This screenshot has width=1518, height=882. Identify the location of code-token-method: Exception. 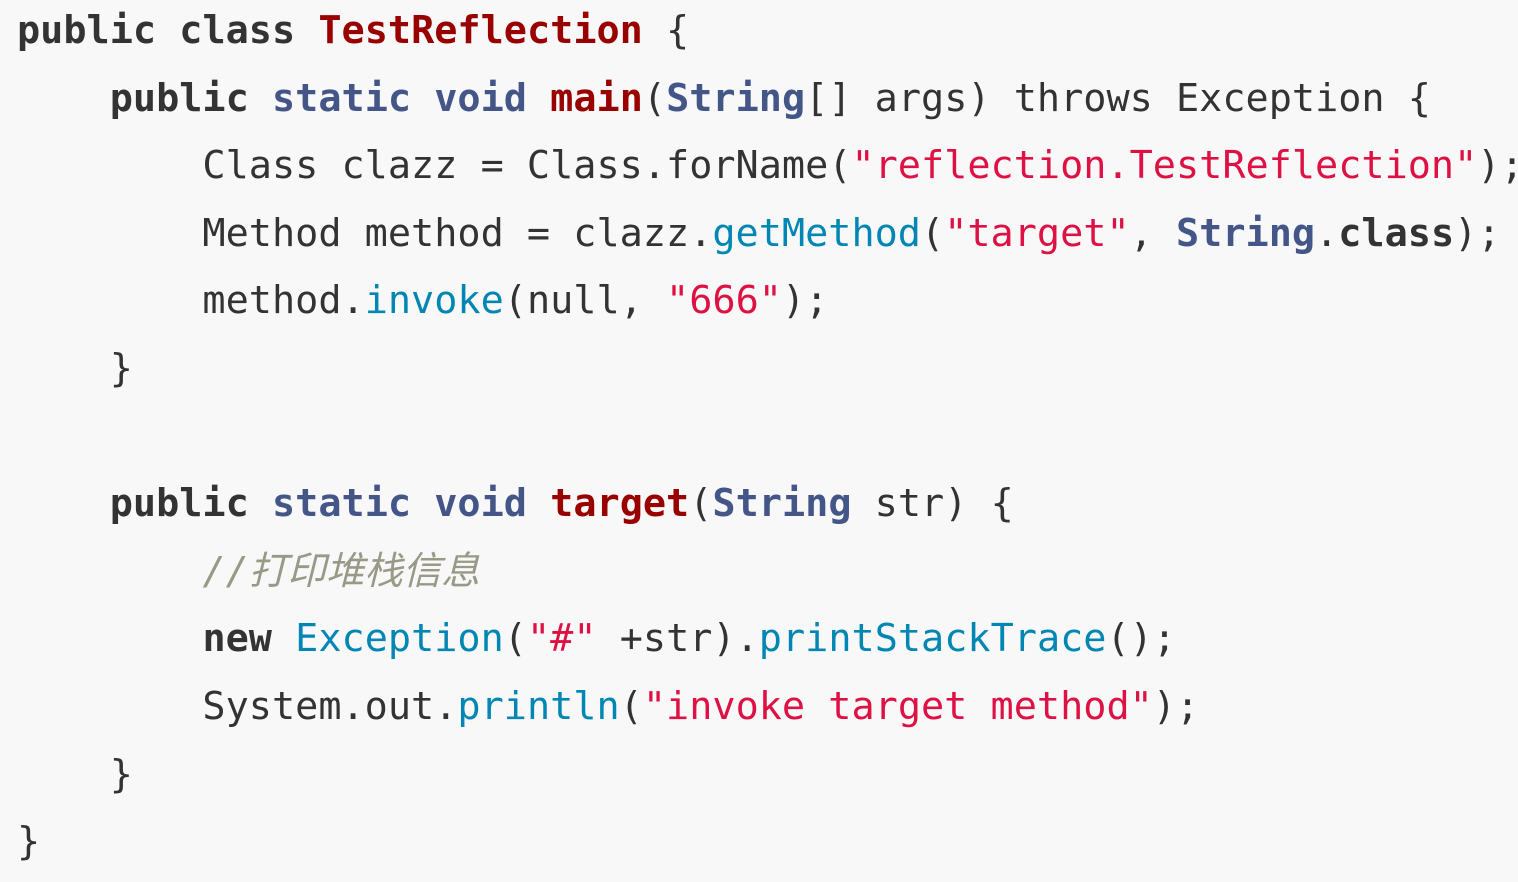
(399, 639).